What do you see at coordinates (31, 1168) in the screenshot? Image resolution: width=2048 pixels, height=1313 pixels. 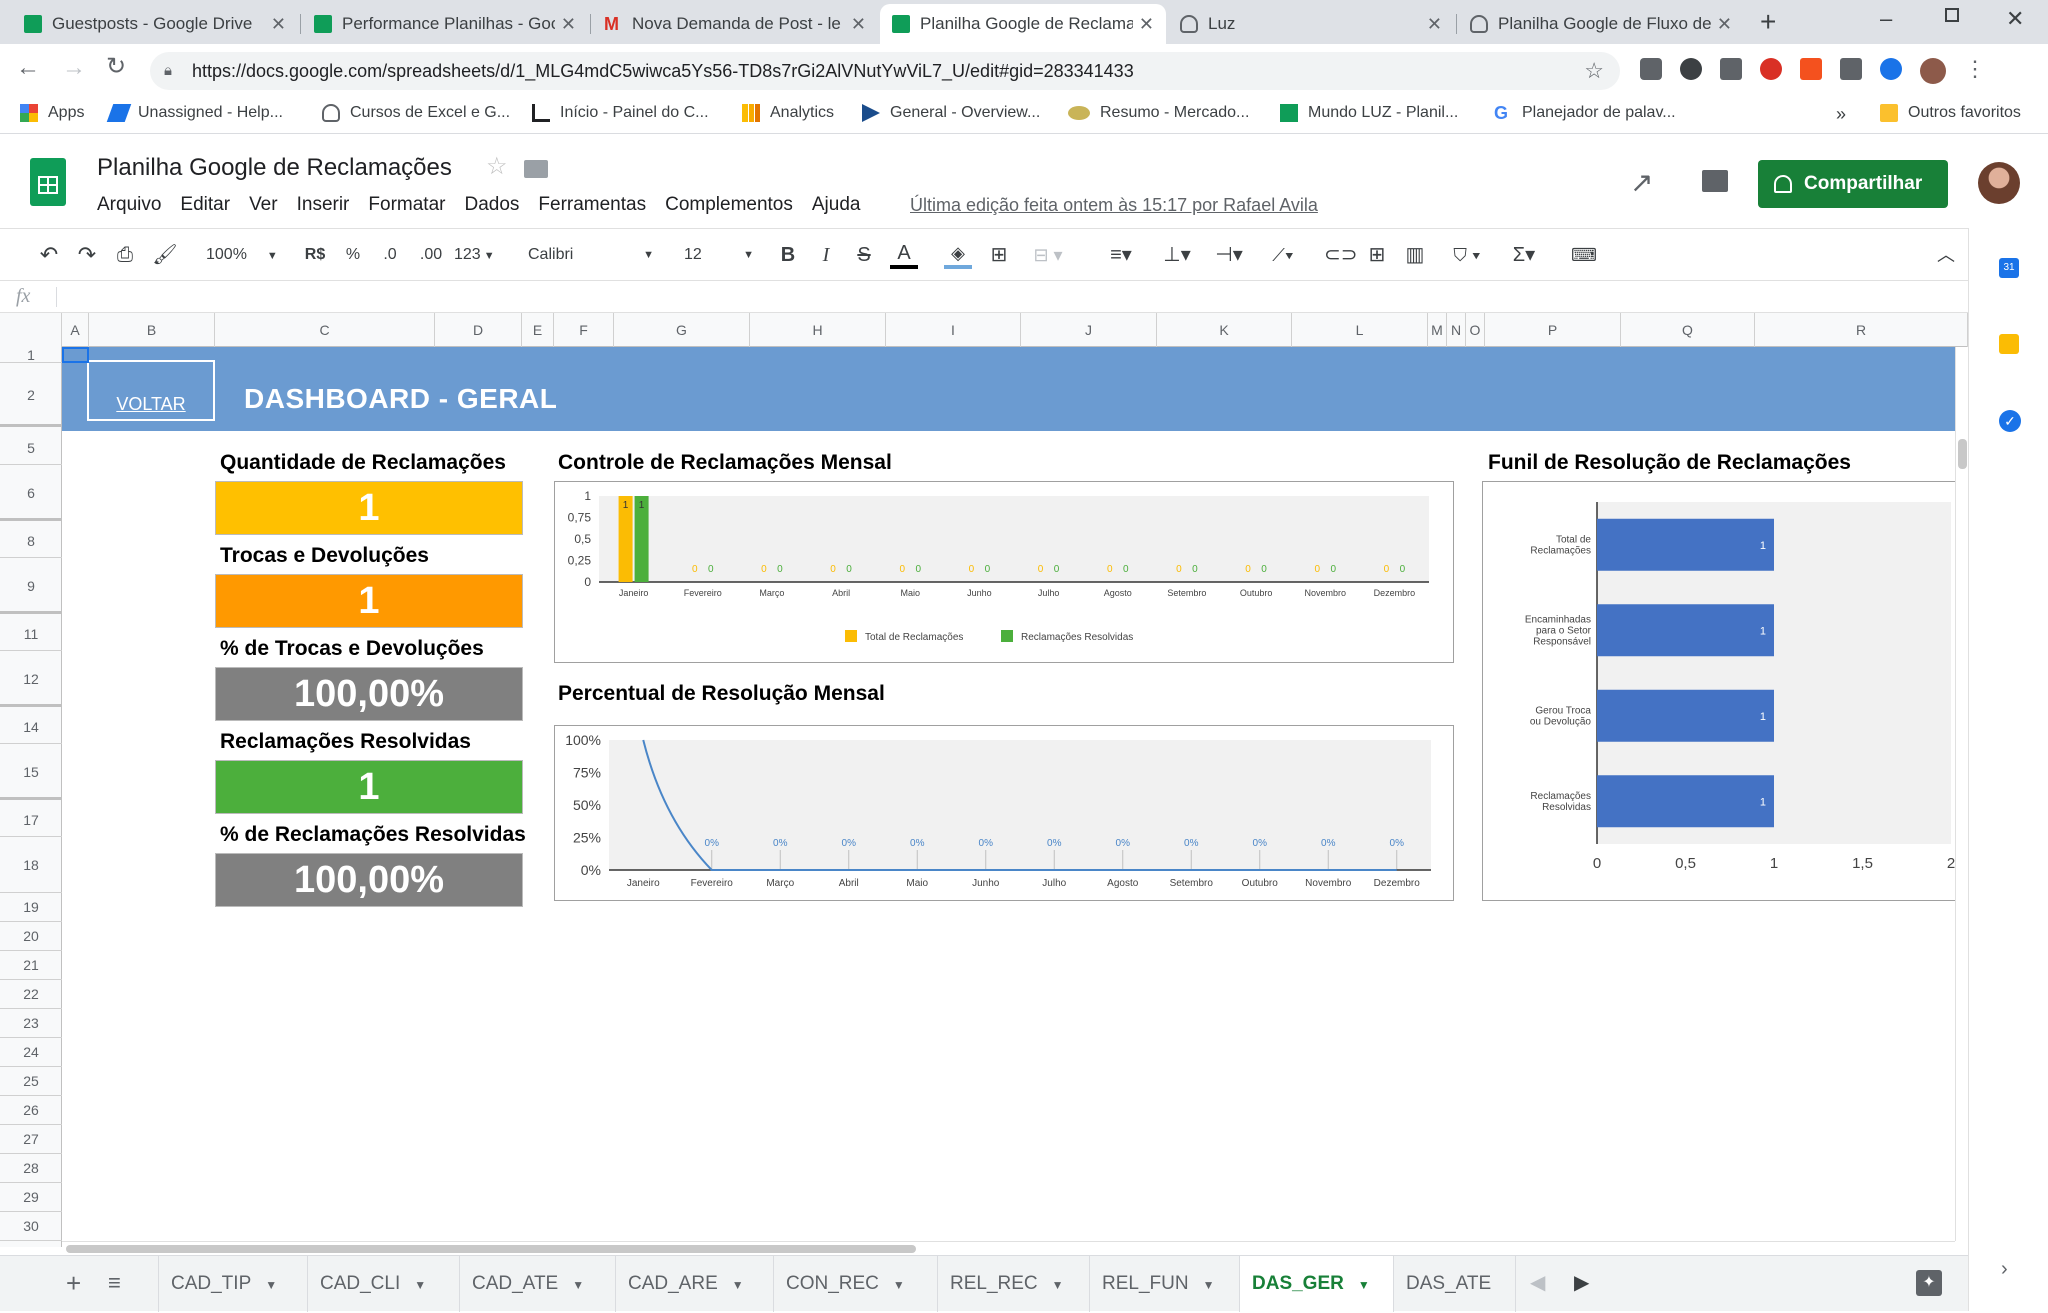 I see `row-header: 28` at bounding box center [31, 1168].